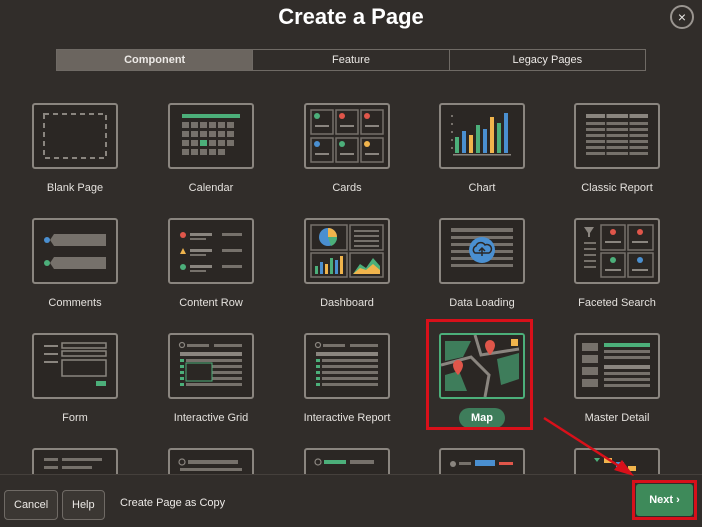 This screenshot has width=702, height=527. I want to click on report-icon, so click(347, 461).